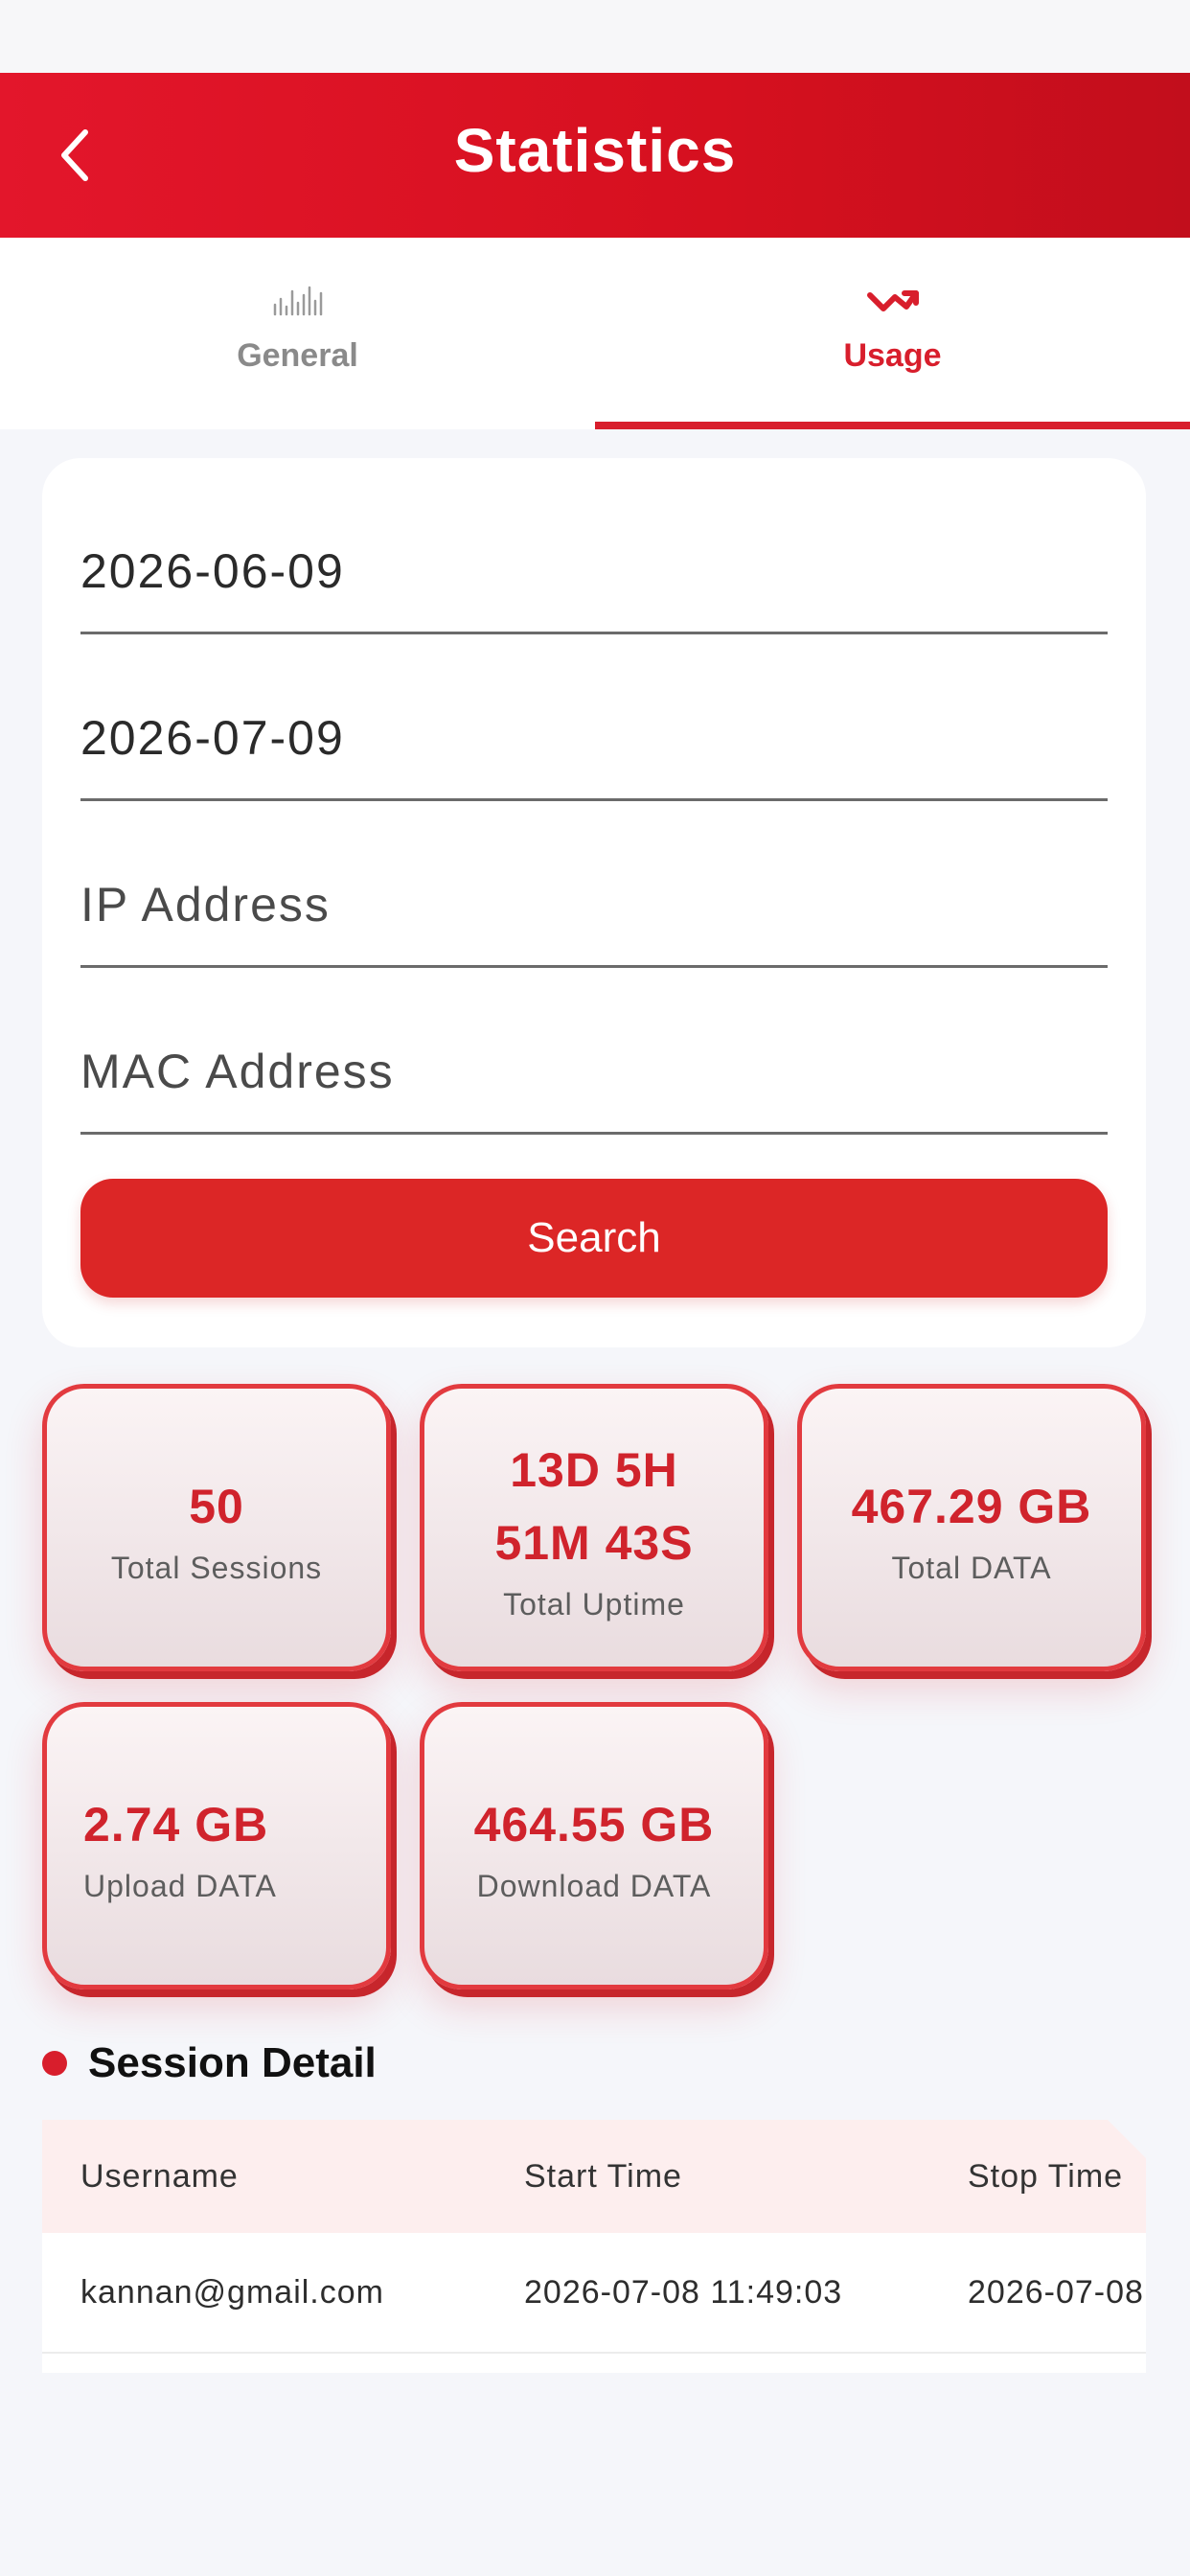 Image resolution: width=1190 pixels, height=2576 pixels. I want to click on upload-data-value: 2.74 GB, so click(176, 1824).